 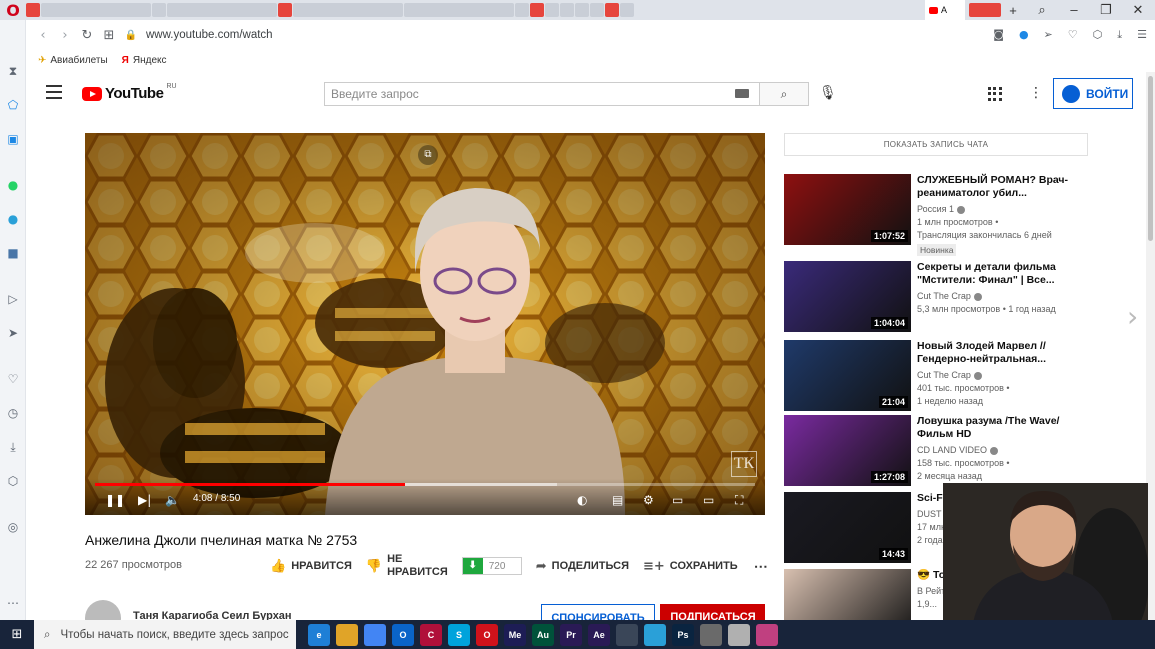 I want to click on heart-icon: ♡, so click(x=13, y=379).